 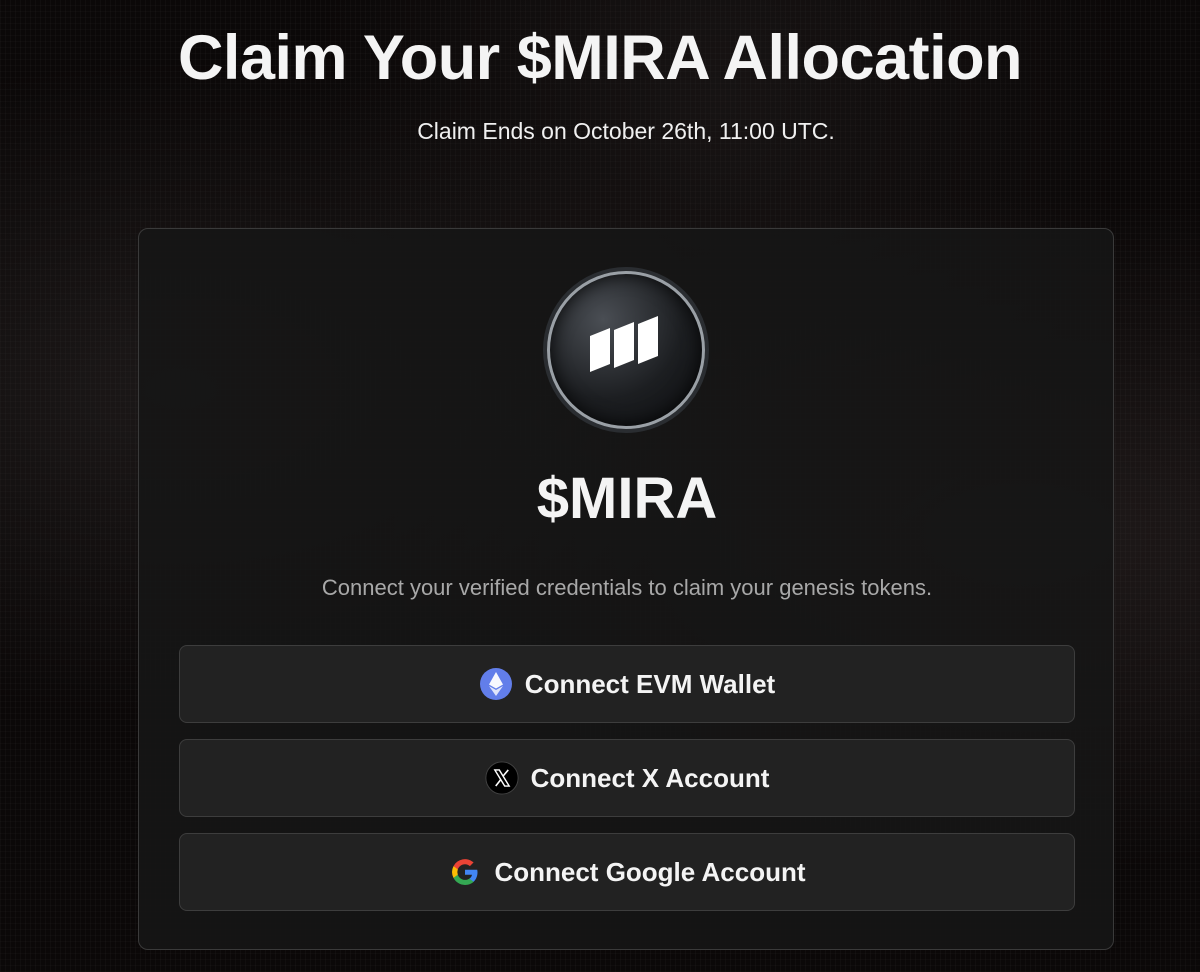 What do you see at coordinates (465, 872) in the screenshot?
I see `google-icon` at bounding box center [465, 872].